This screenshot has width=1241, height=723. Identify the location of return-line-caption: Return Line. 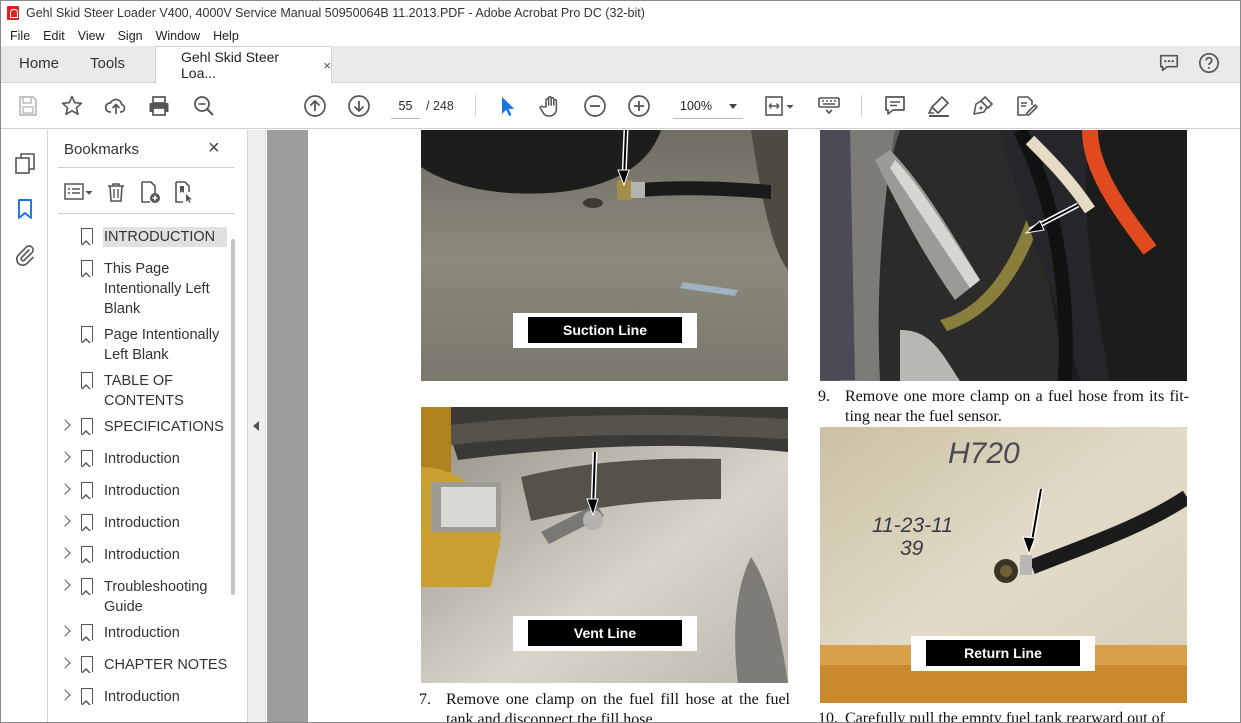
(1003, 653).